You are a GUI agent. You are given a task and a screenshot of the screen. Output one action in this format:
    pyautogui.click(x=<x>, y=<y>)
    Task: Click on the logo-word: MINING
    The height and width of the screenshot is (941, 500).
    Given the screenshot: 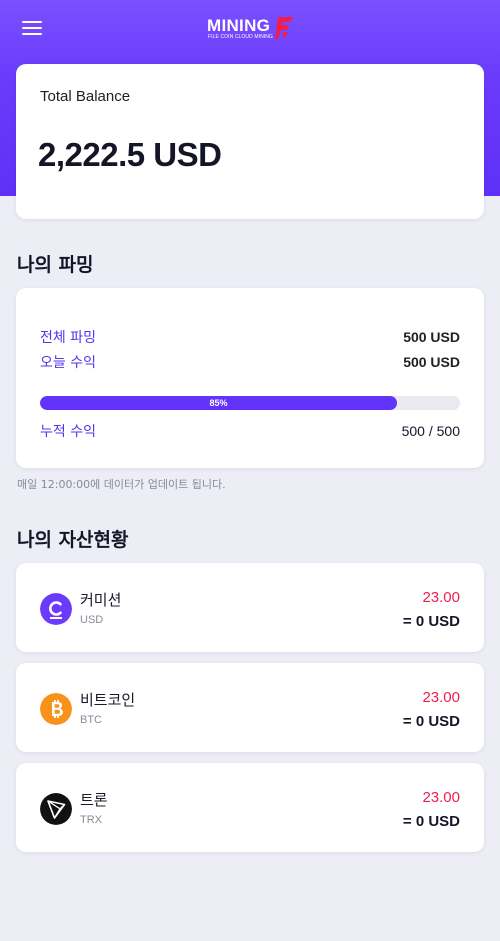 What is the action you would take?
    pyautogui.click(x=239, y=25)
    